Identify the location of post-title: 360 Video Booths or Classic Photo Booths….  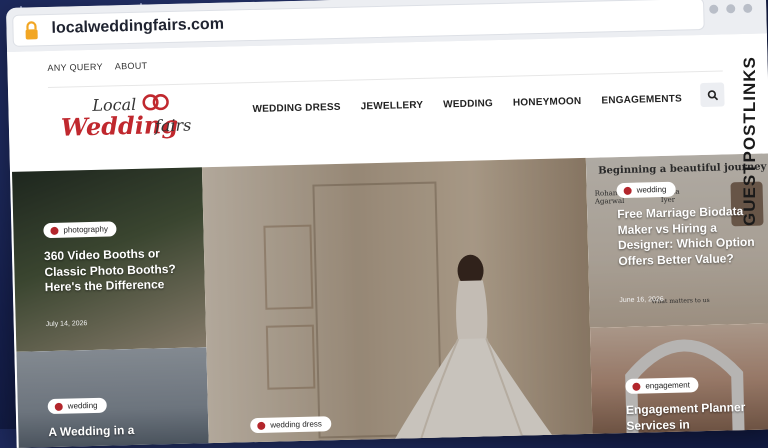
(119, 270).